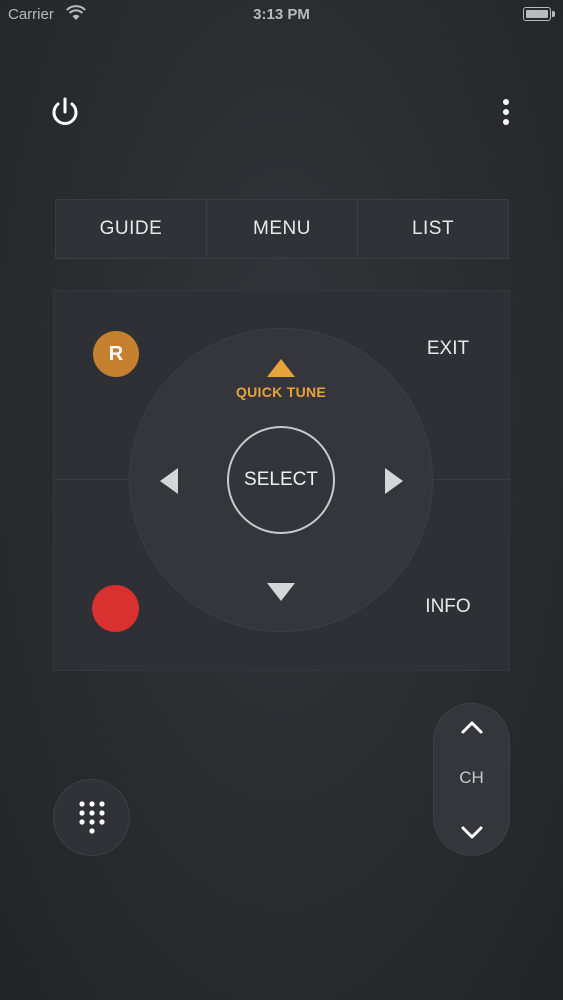  I want to click on select-button: SELECT, so click(281, 480).